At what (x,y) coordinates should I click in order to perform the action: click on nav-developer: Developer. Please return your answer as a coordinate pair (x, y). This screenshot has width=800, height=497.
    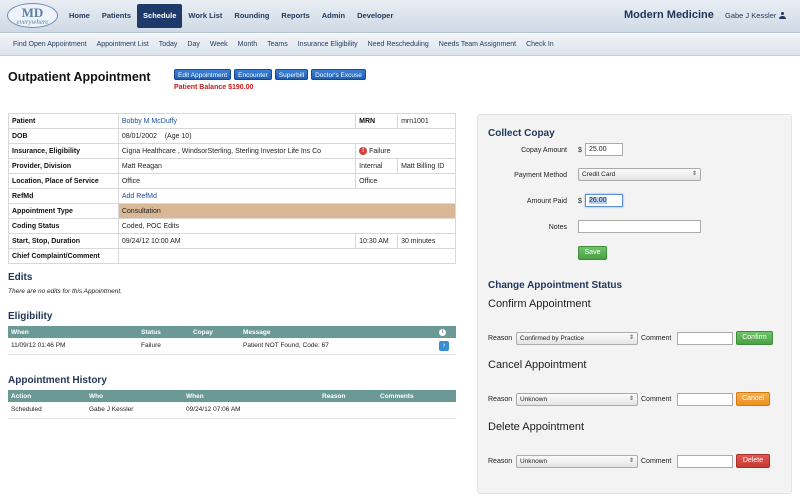
    Looking at the image, I should click on (375, 16).